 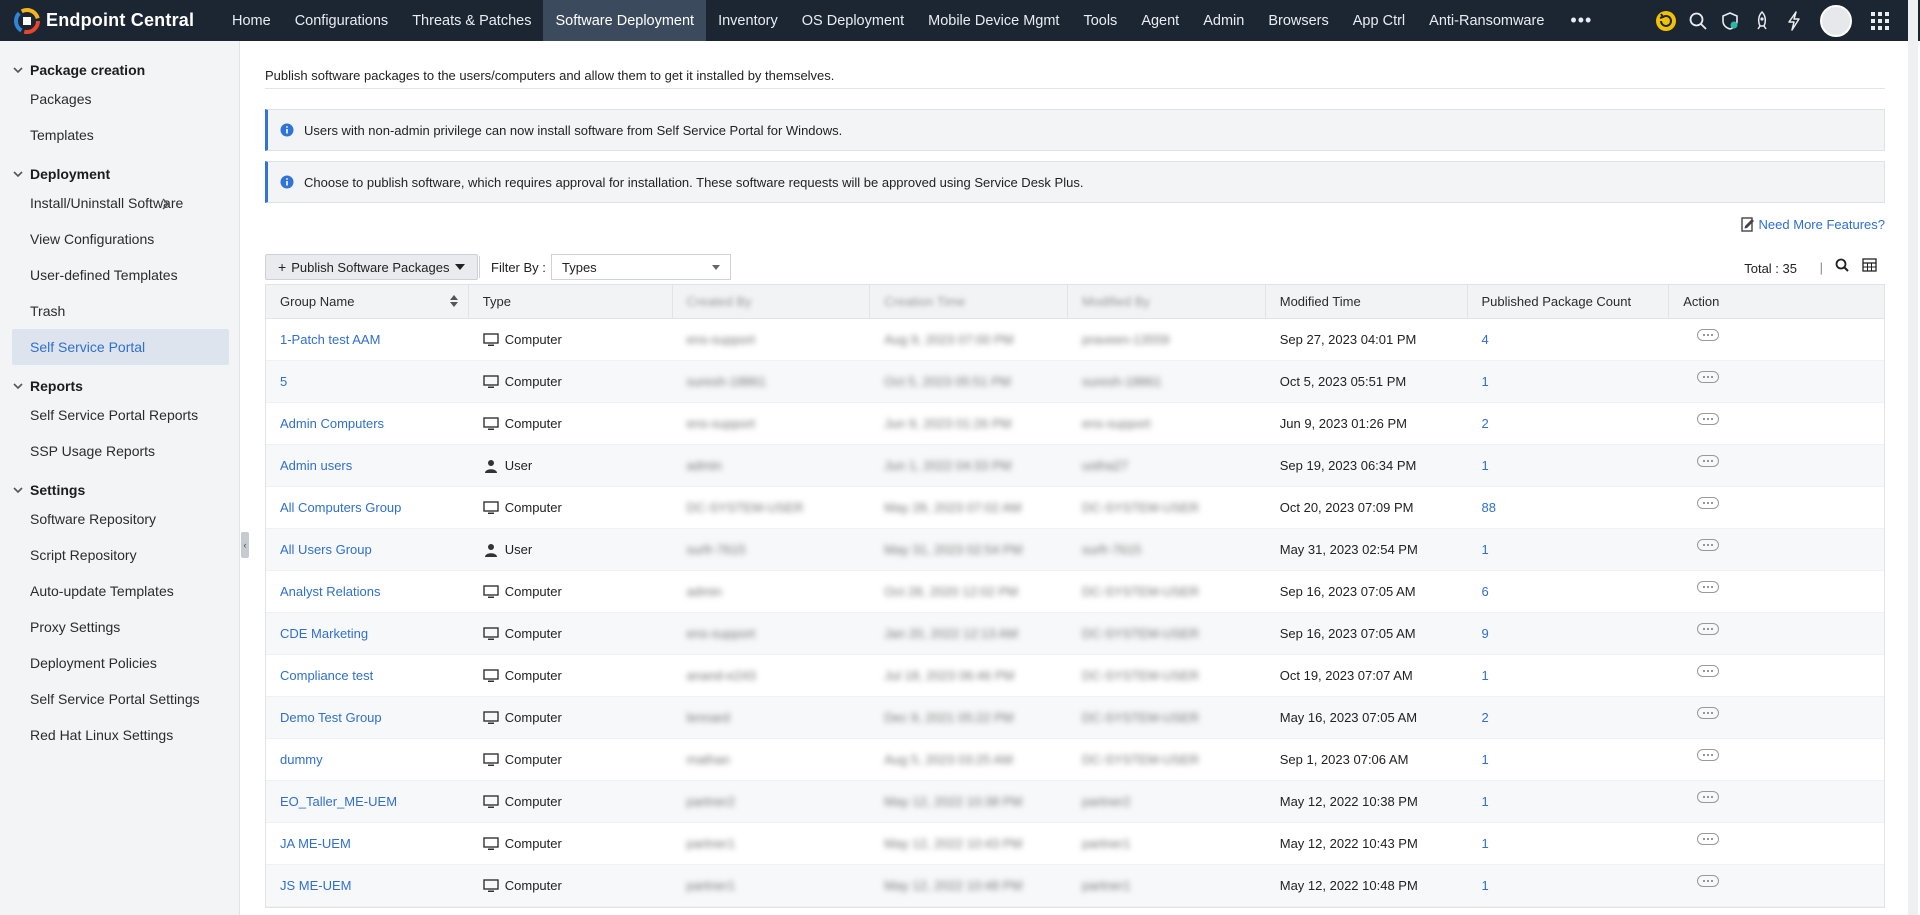 I want to click on search-icon, so click(x=1698, y=20).